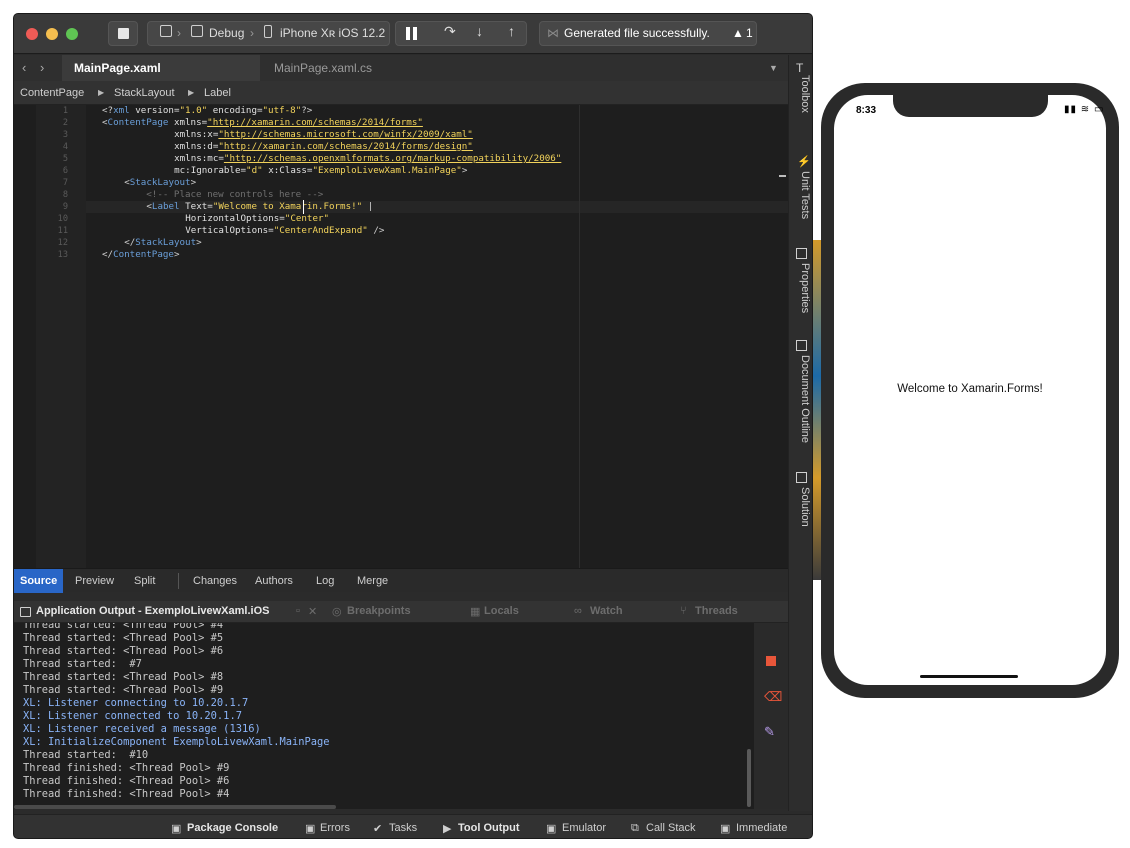 This screenshot has width=1130, height=848. I want to click on column-guide, so click(579, 336).